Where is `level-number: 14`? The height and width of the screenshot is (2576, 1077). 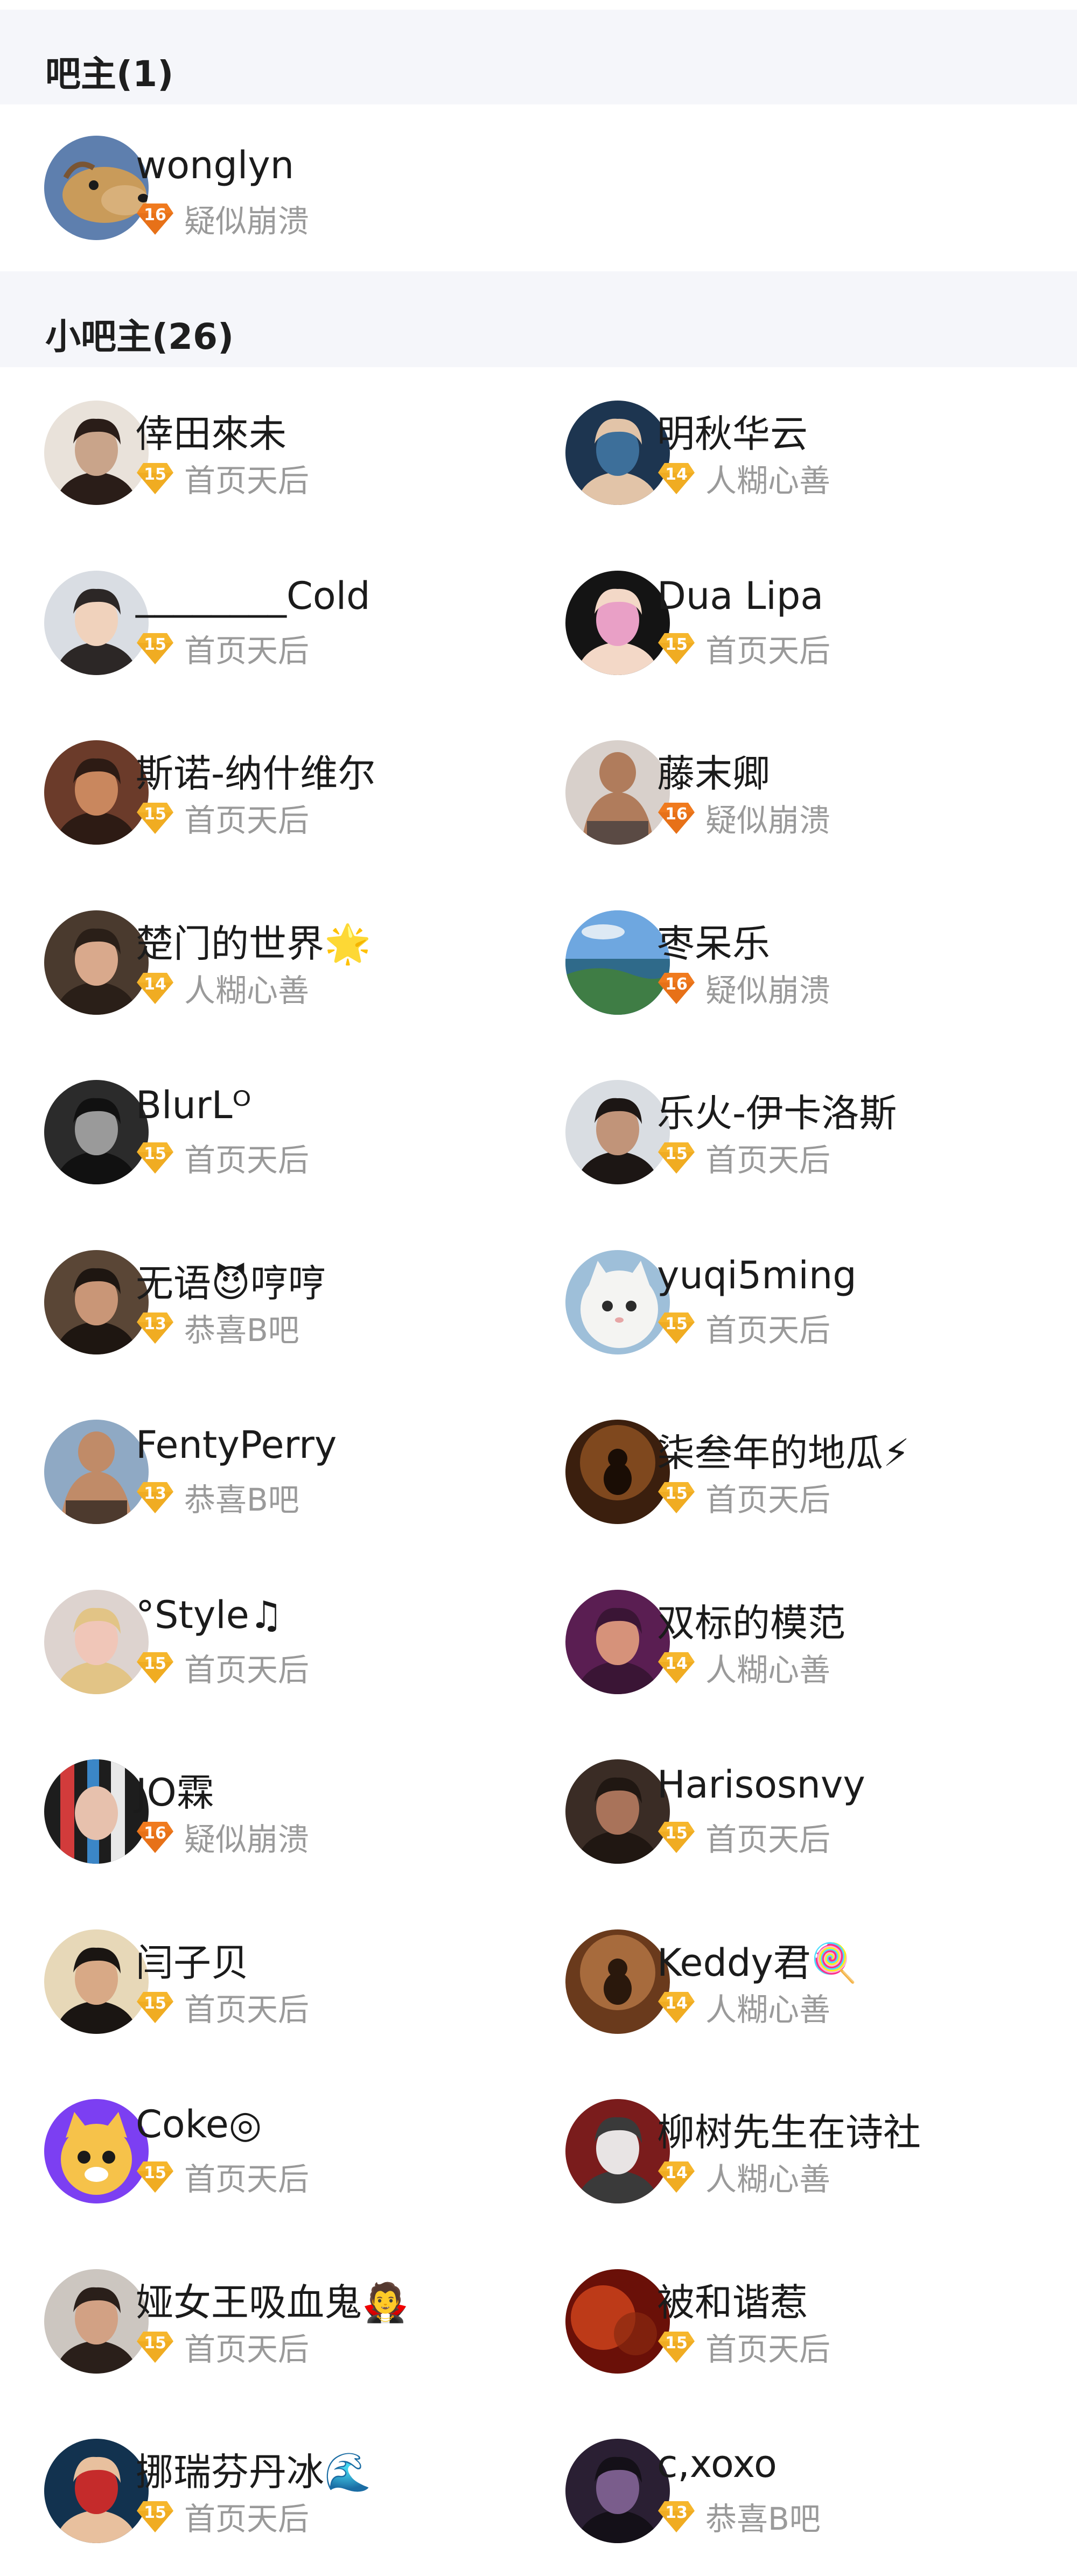 level-number: 14 is located at coordinates (155, 984).